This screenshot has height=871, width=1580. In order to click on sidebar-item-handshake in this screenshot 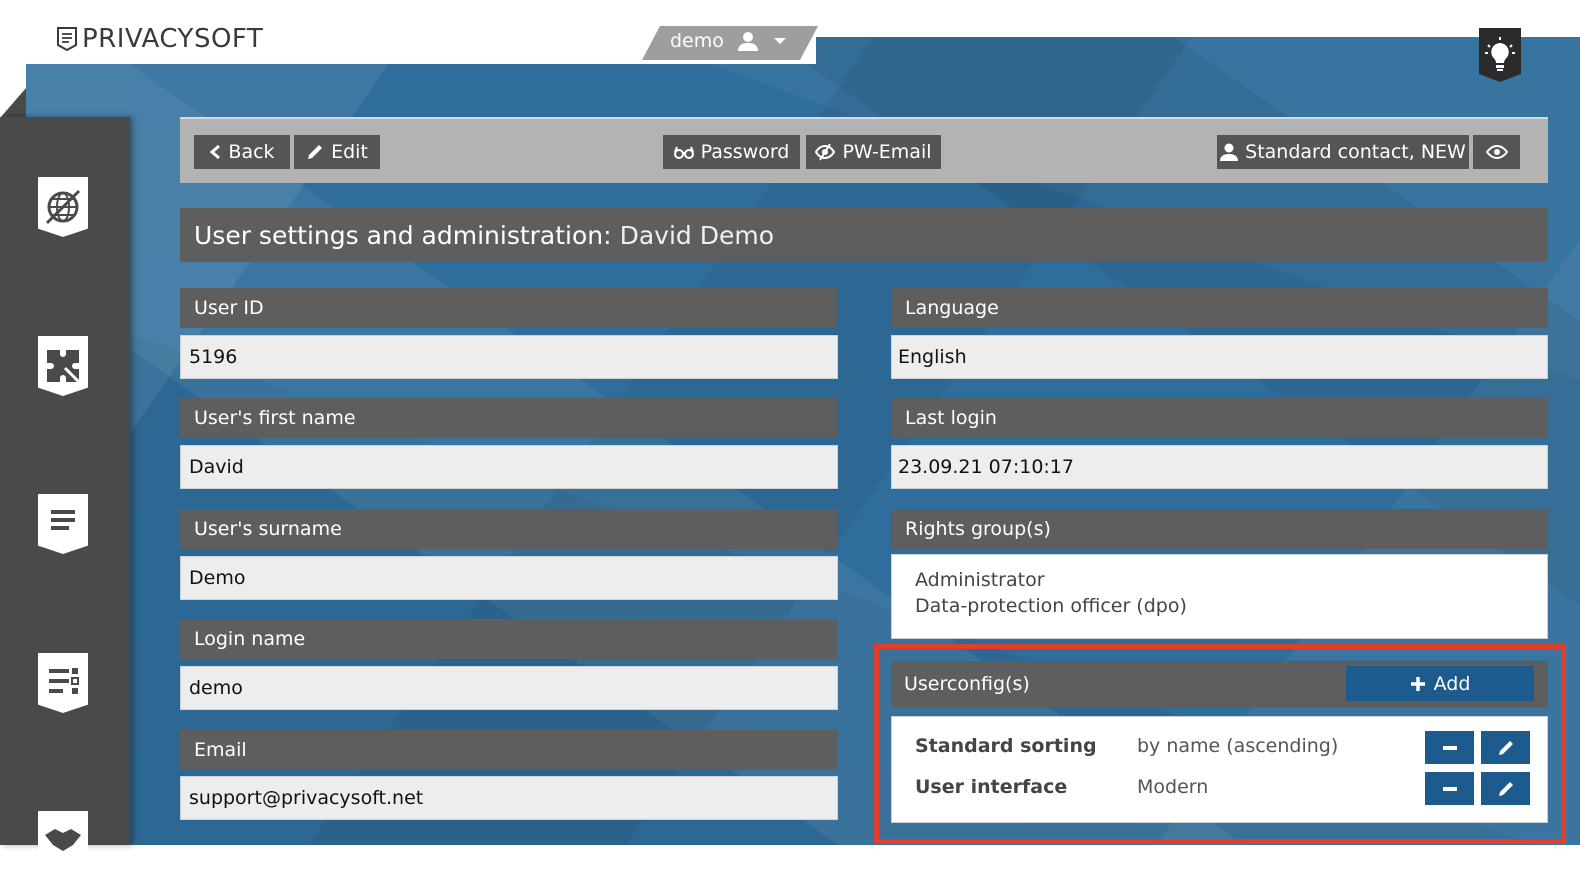, I will do `click(63, 841)`.